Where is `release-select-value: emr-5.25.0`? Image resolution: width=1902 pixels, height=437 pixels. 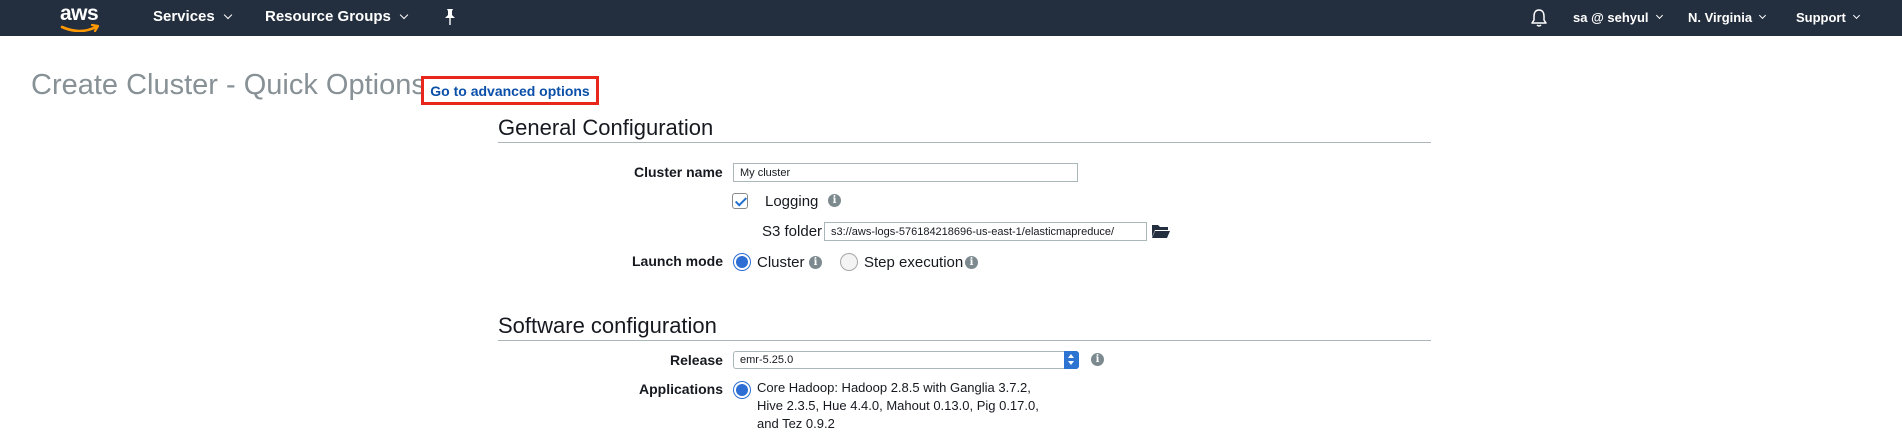 release-select-value: emr-5.25.0 is located at coordinates (767, 360).